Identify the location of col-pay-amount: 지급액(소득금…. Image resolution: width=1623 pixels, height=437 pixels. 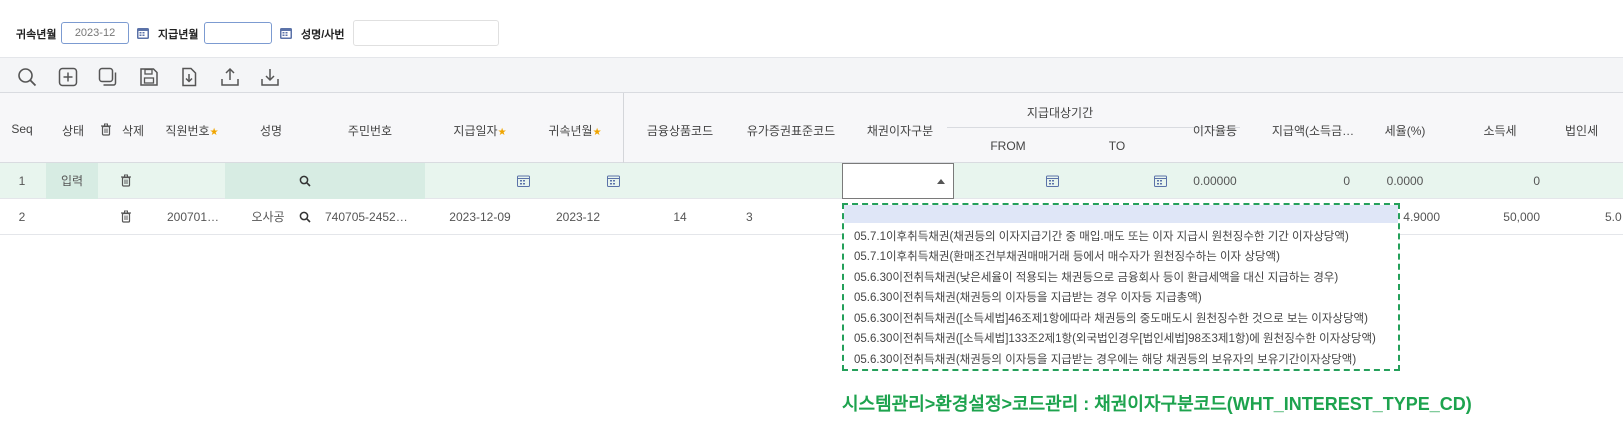
(1313, 131).